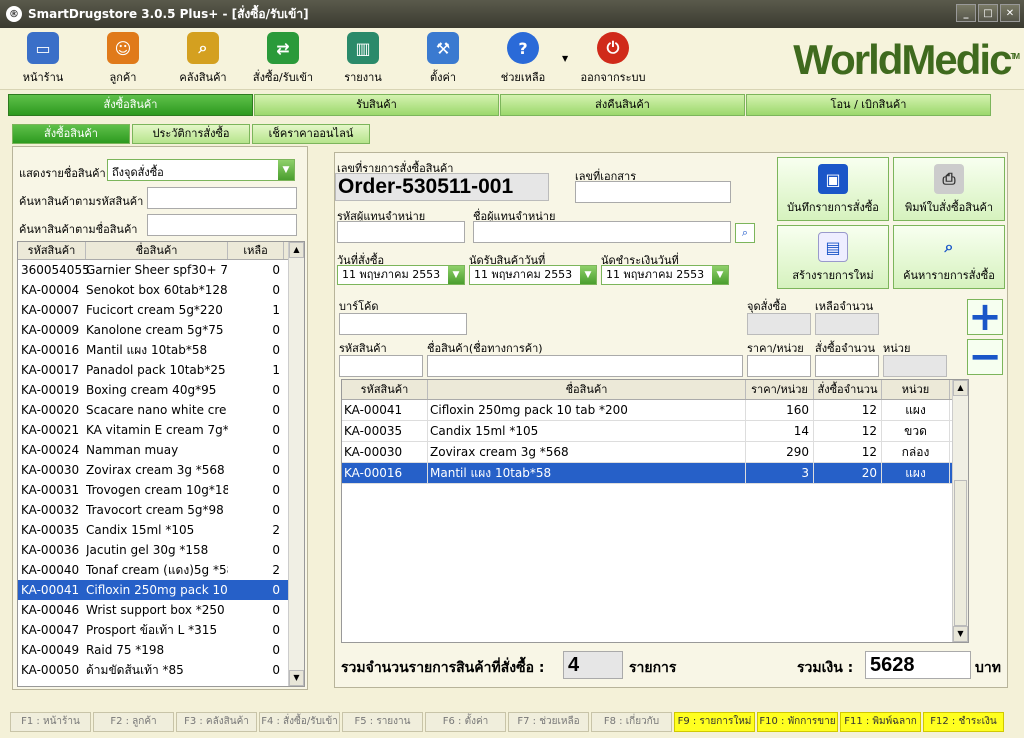 This screenshot has width=1024, height=738. What do you see at coordinates (161, 470) in the screenshot?
I see `product-row: KA-00030 Zovirax cream 3g *568 0` at bounding box center [161, 470].